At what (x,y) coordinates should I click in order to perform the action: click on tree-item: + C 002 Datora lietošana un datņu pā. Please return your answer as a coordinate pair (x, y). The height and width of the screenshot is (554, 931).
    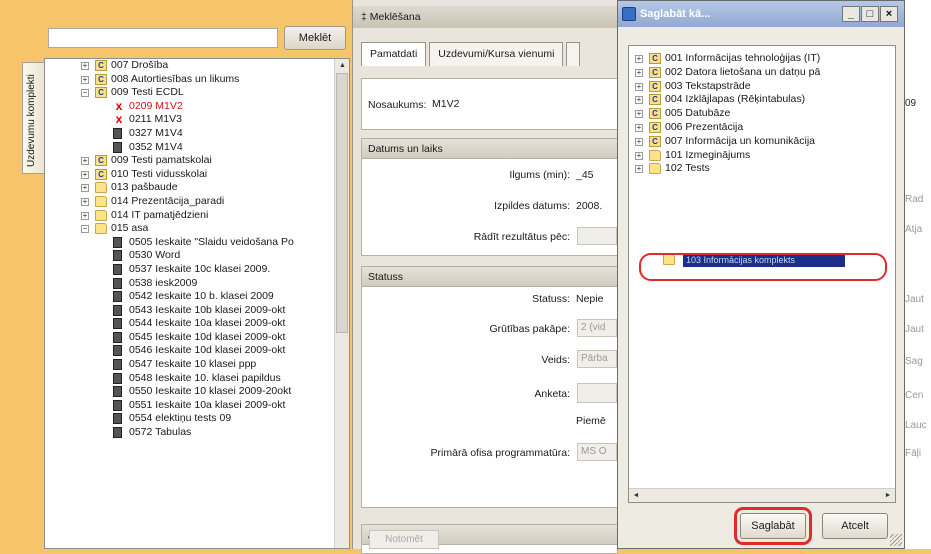
    Looking at the image, I should click on (762, 73).